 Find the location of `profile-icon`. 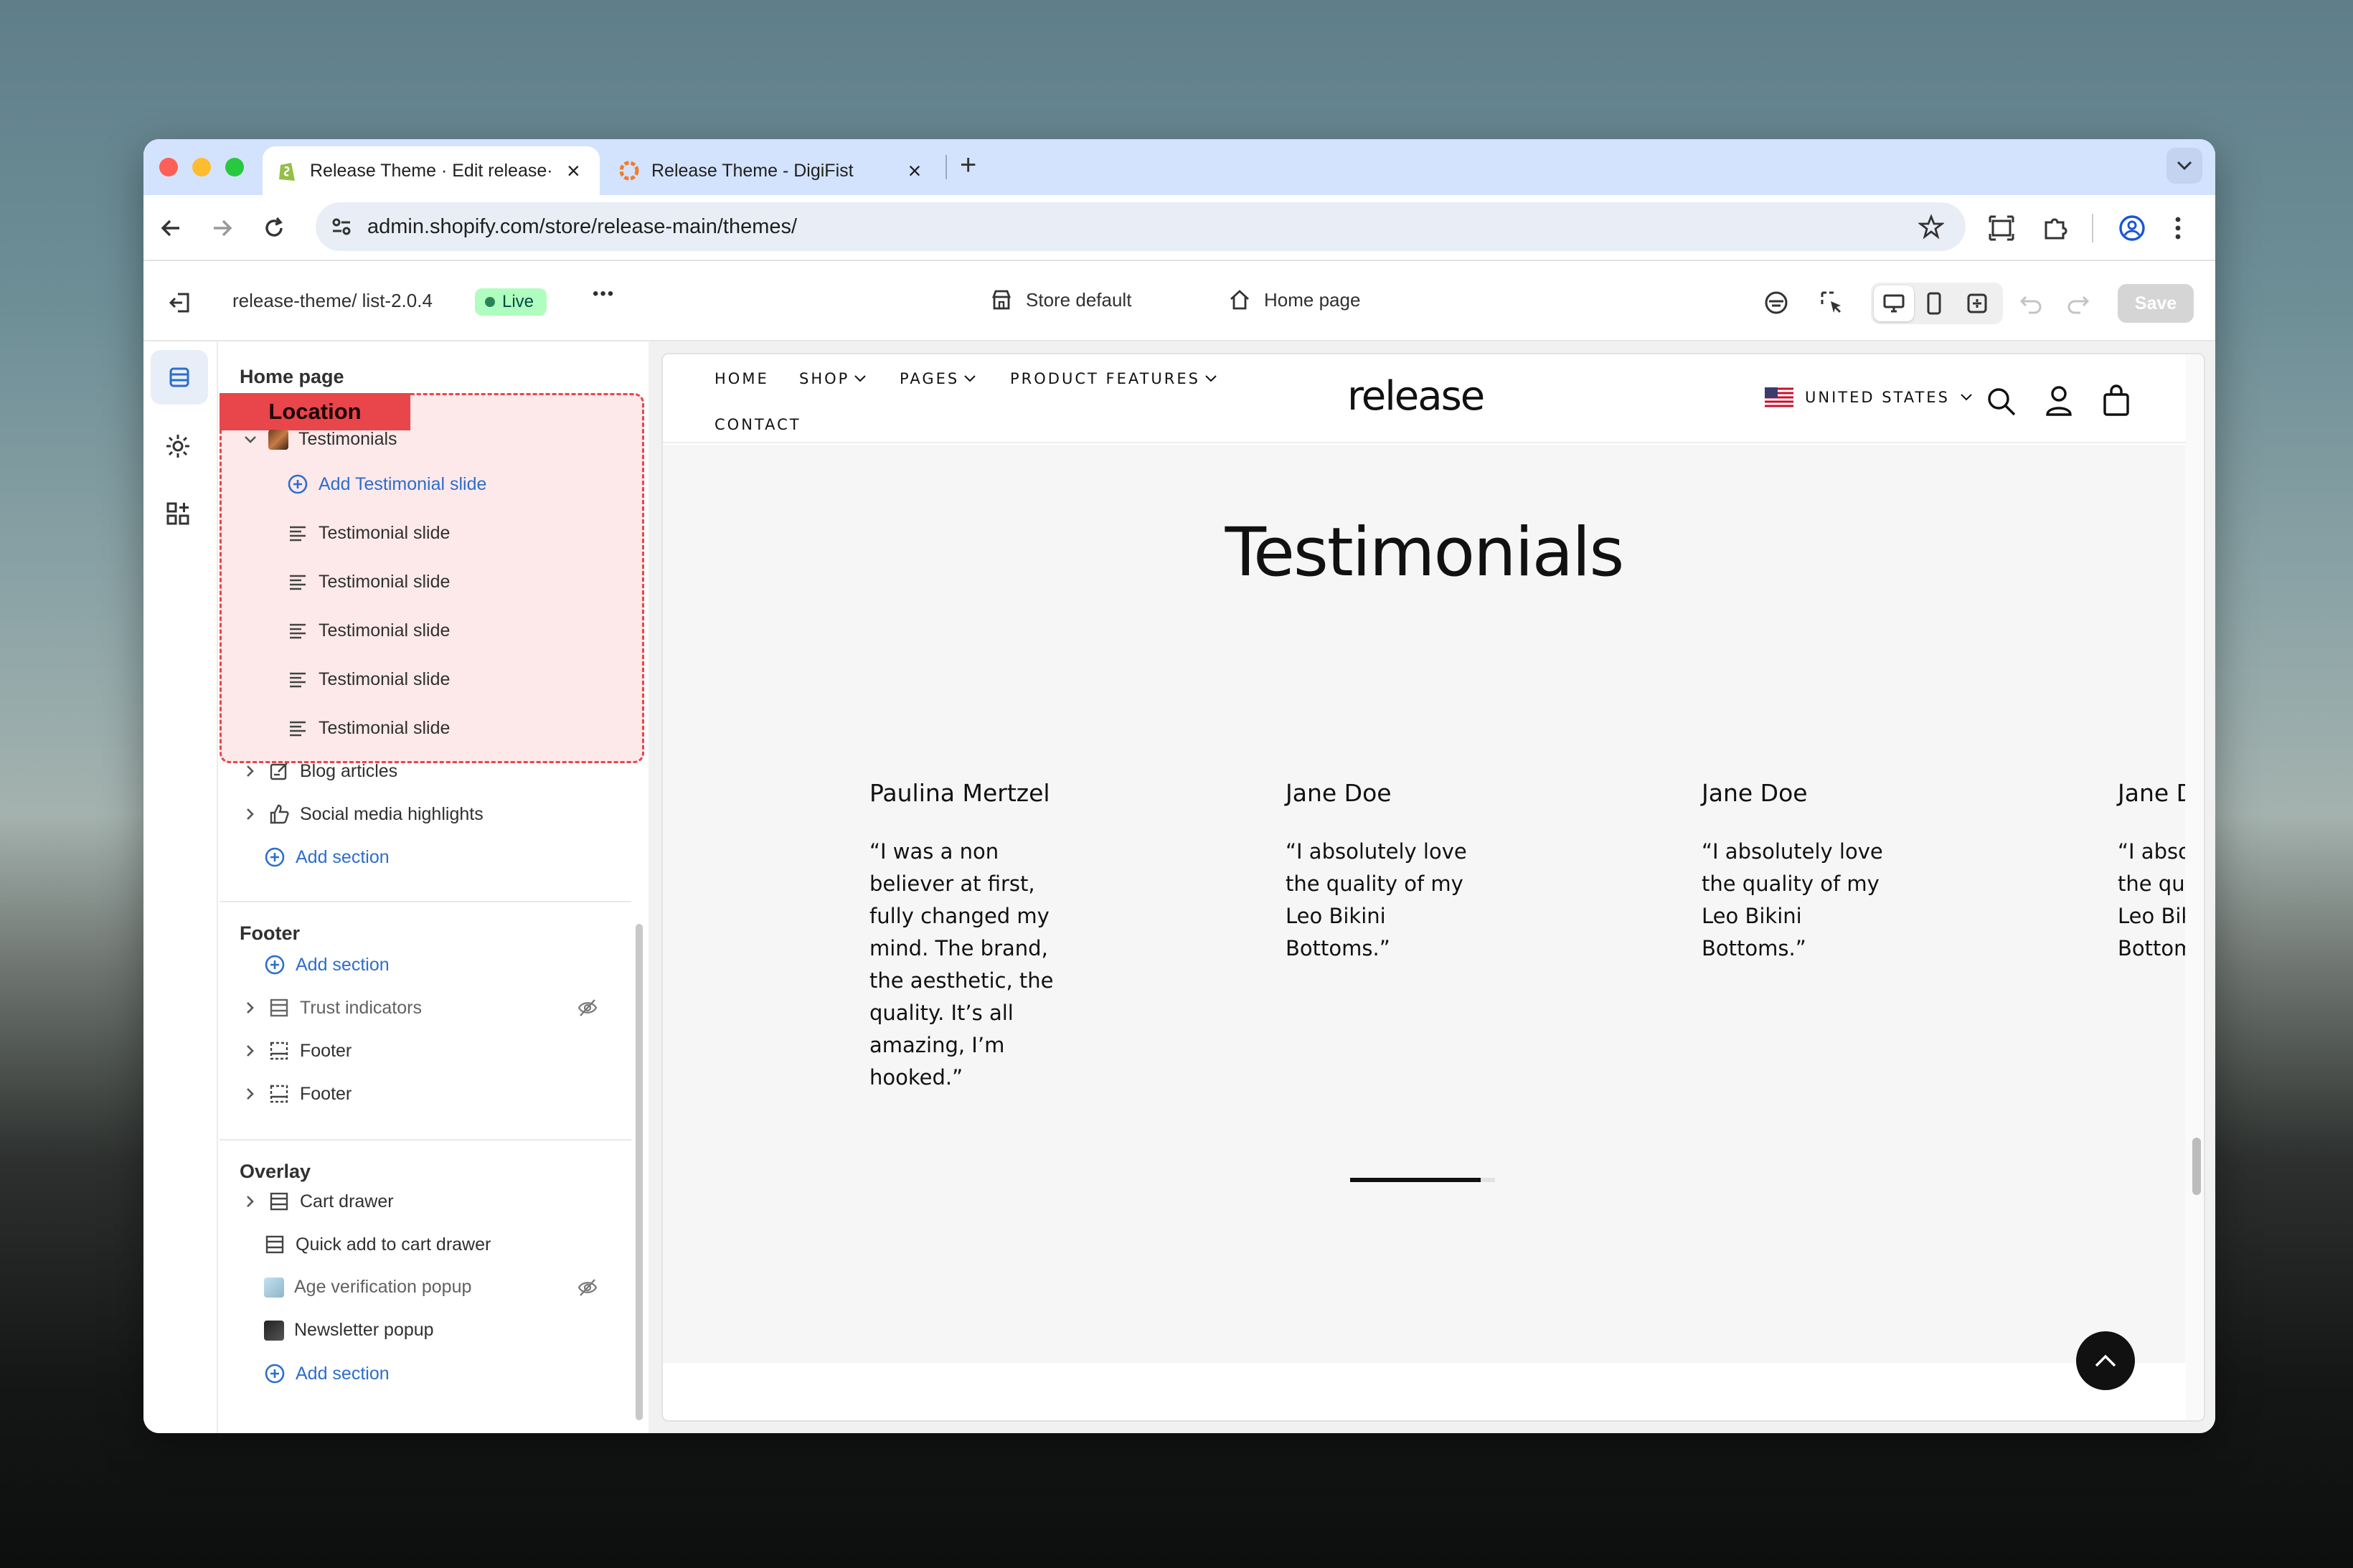

profile-icon is located at coordinates (2132, 228).